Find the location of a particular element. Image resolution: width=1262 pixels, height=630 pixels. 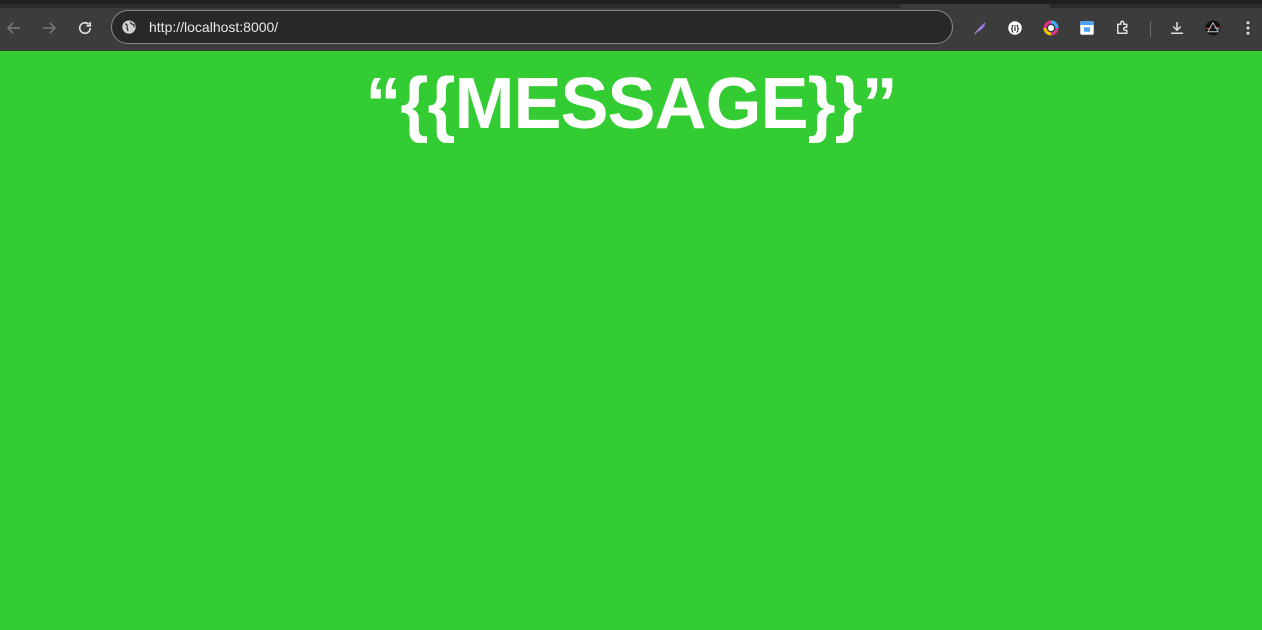

info-extension-button: {i} is located at coordinates (1015, 28).